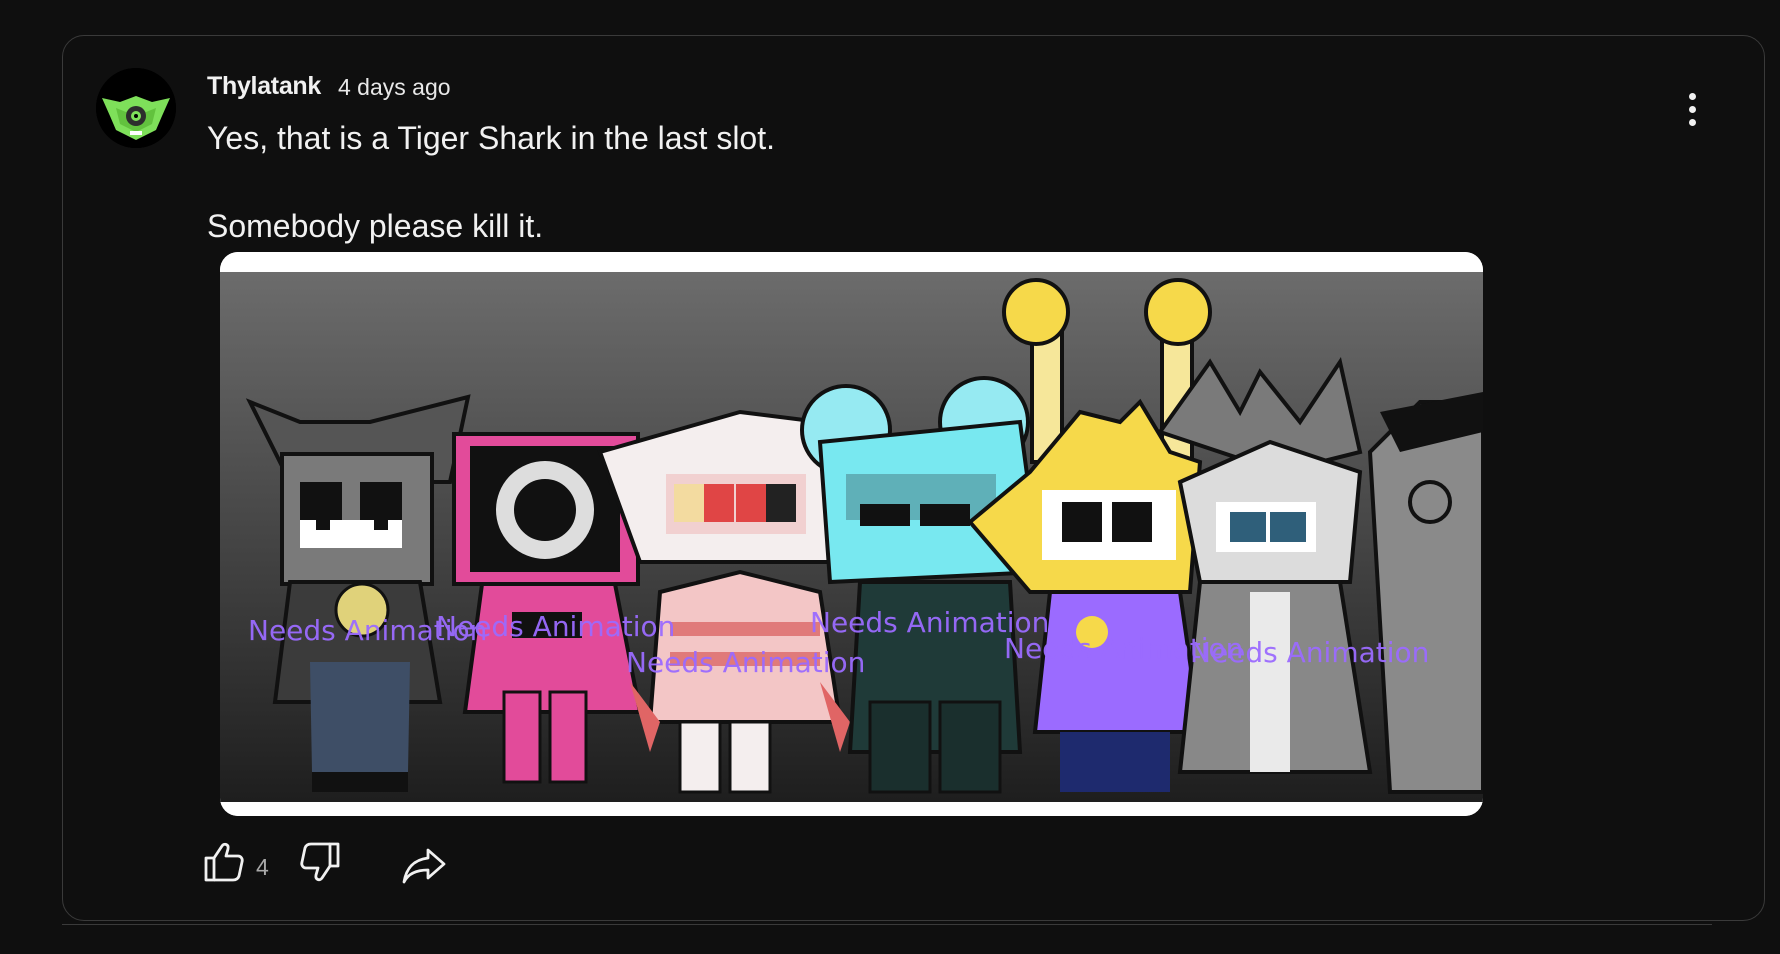  Describe the element at coordinates (1425, 593) in the screenshot. I see `character-edge-cutoff` at that location.